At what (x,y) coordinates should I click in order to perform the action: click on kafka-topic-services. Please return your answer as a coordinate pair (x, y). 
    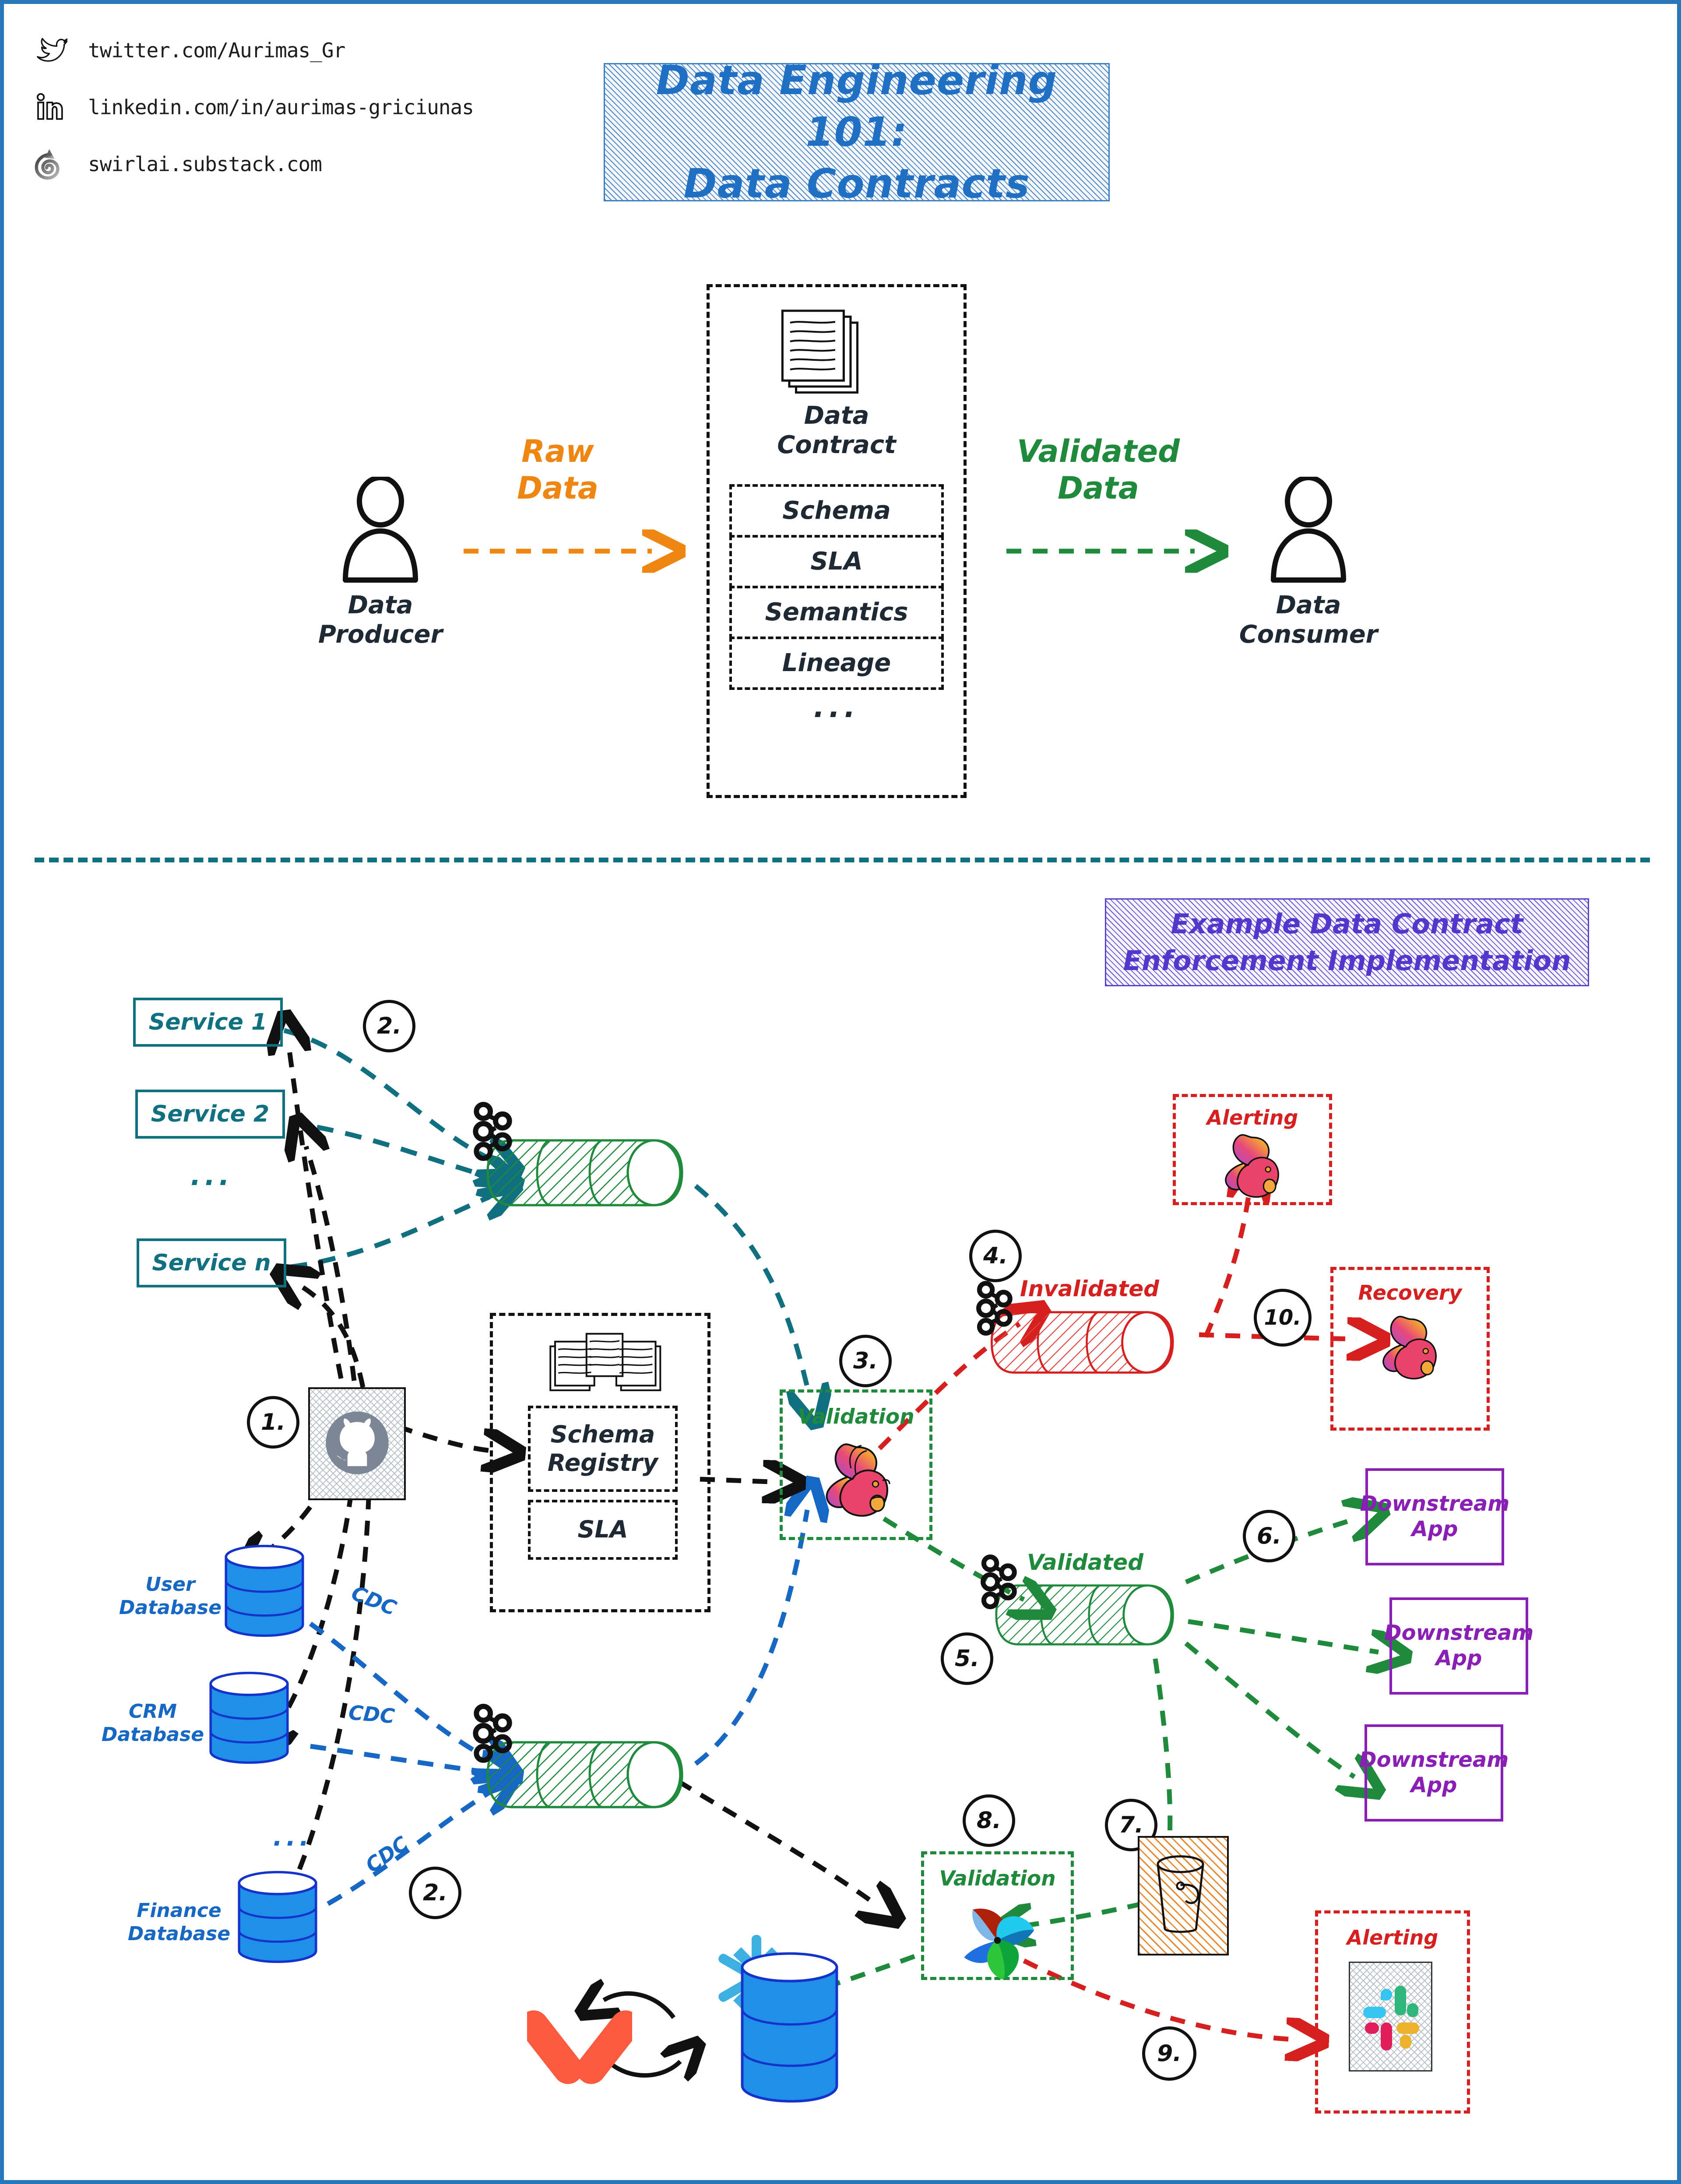
    Looking at the image, I should click on (590, 1162).